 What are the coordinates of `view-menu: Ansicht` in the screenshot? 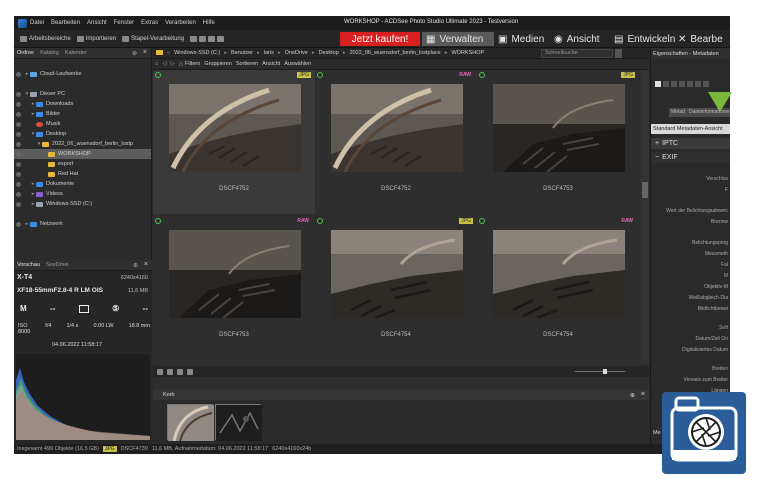 It's located at (271, 64).